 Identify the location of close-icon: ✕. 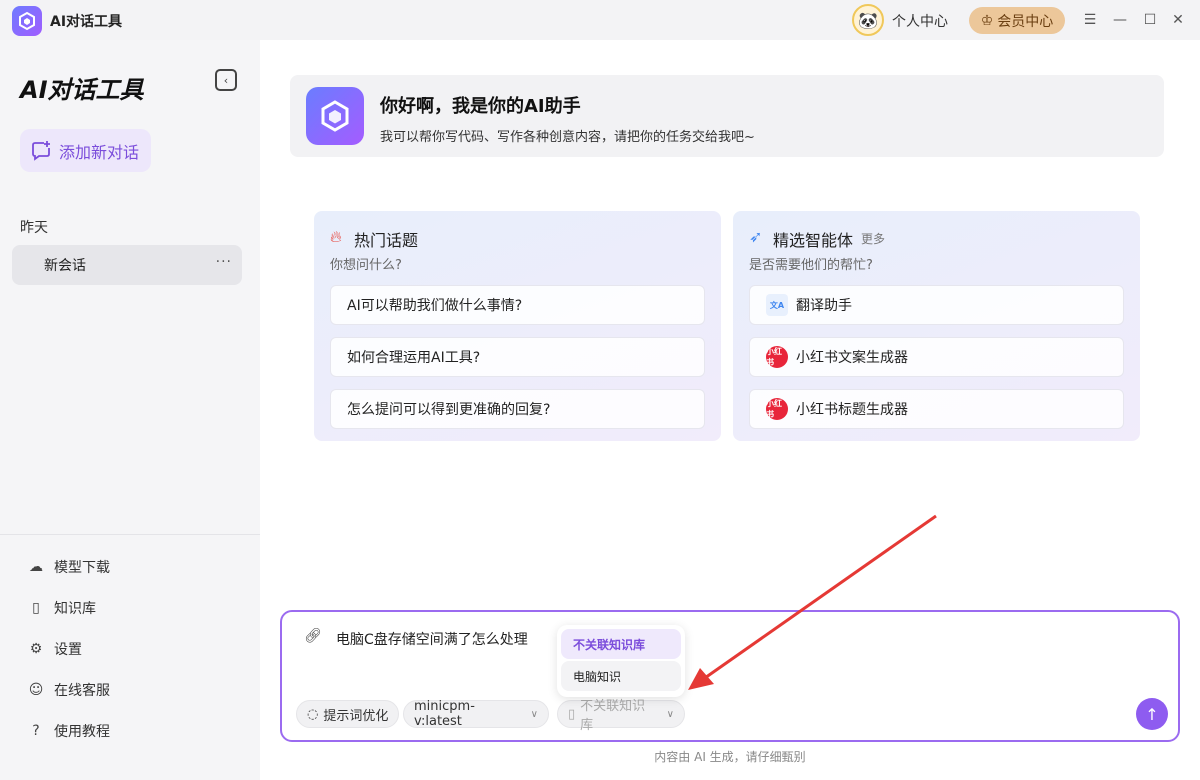
(1178, 20).